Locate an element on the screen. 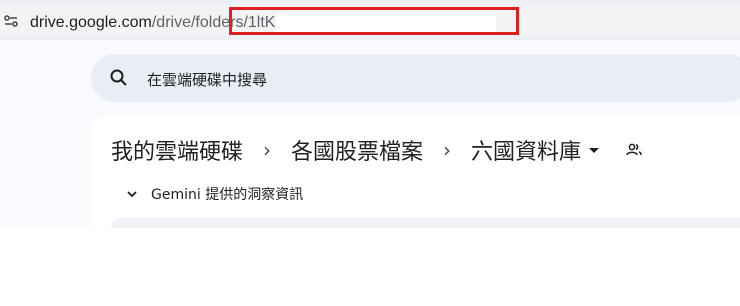 This screenshot has width=740, height=306. dropdown-arrow-icon is located at coordinates (594, 150).